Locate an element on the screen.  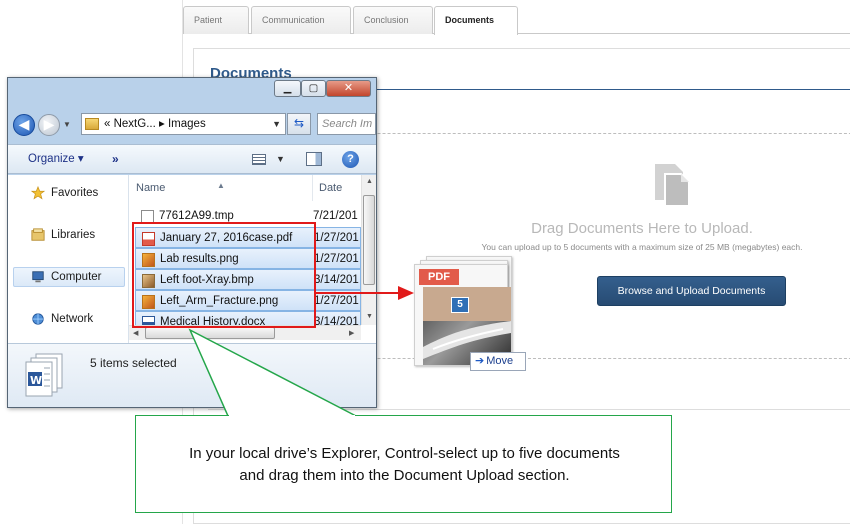
callout-pointer is located at coordinates (272, 372).